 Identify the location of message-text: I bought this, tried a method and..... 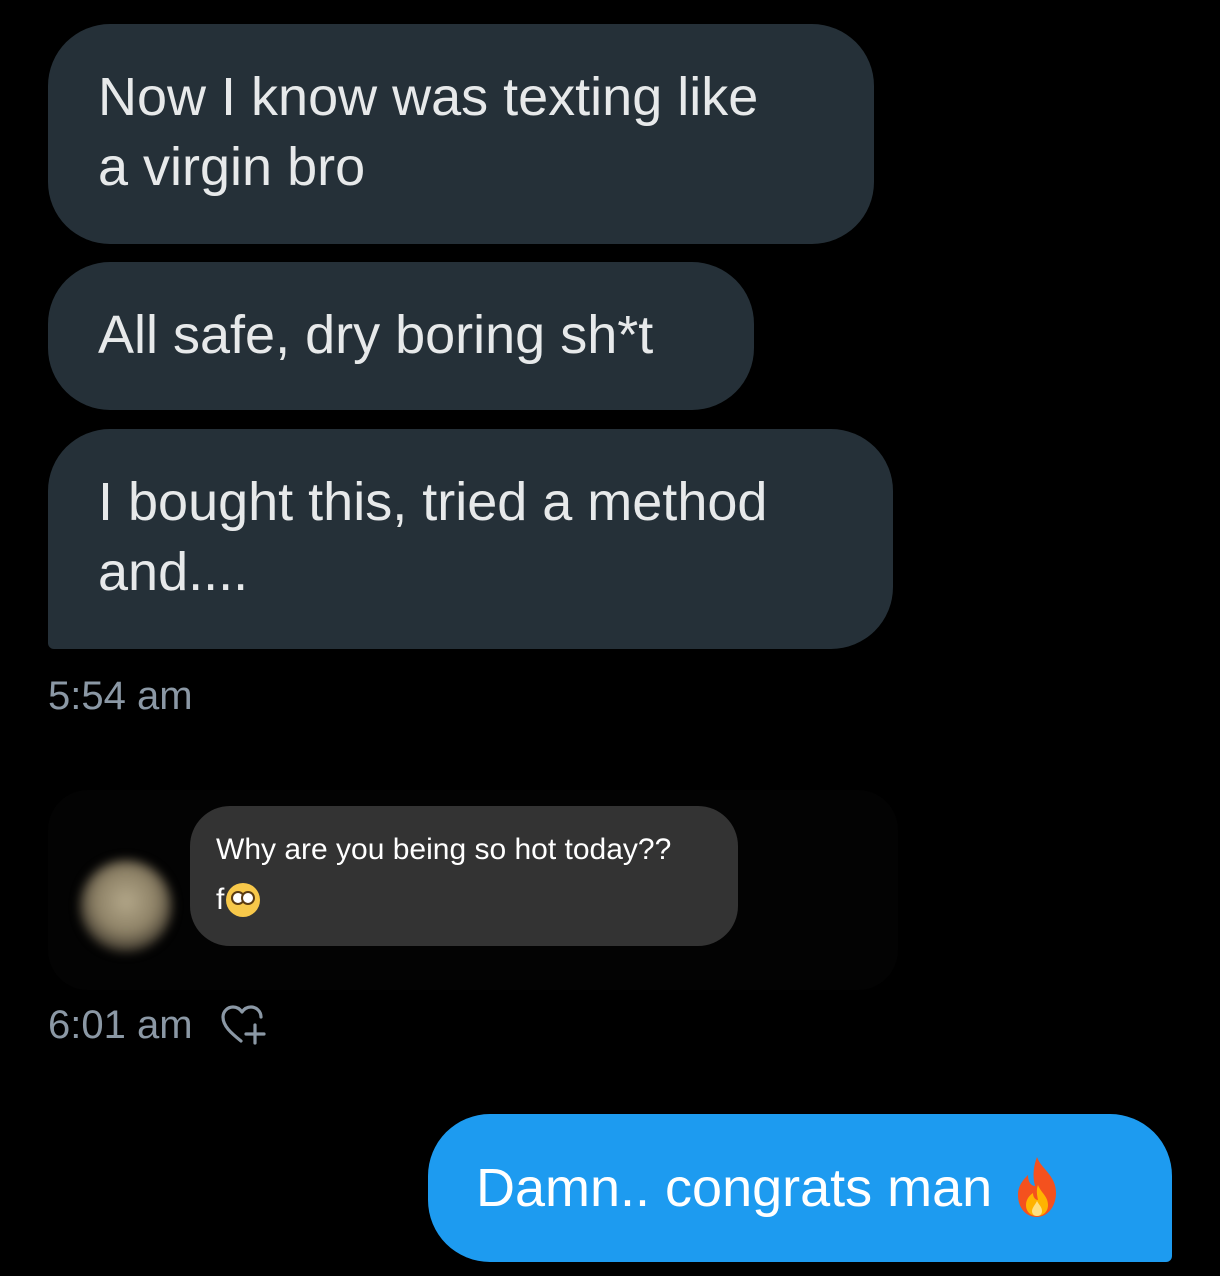
(433, 537).